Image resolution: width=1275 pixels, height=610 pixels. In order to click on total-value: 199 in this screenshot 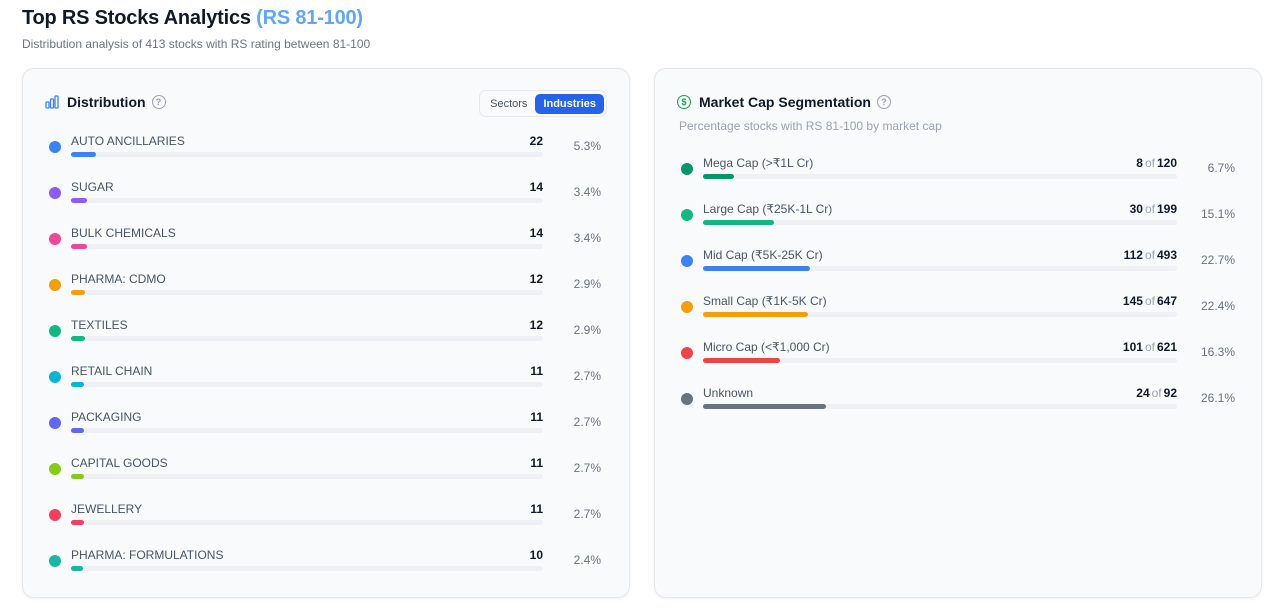, I will do `click(1166, 209)`.